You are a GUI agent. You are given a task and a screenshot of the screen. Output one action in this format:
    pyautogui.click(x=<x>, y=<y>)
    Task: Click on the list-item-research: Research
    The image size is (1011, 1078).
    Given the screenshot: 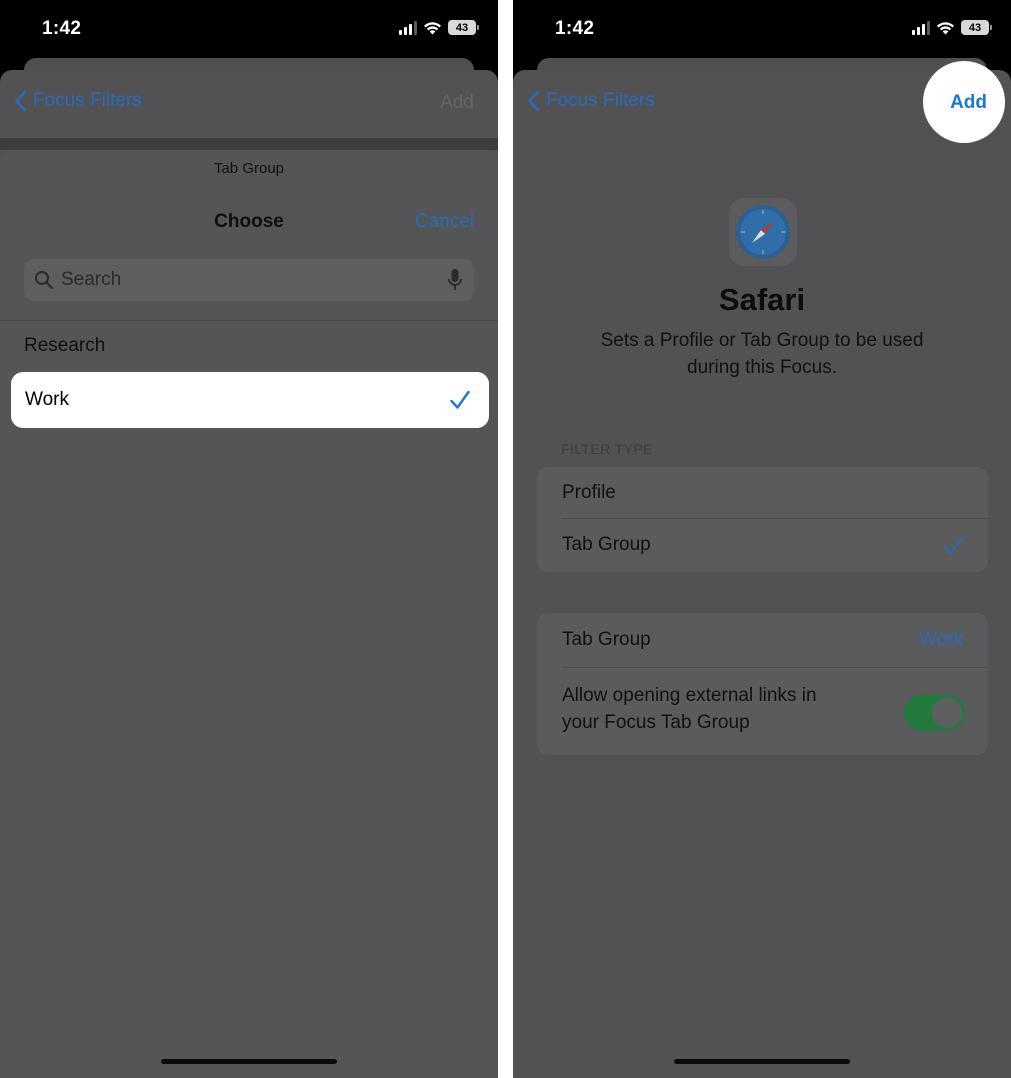 What is the action you would take?
    pyautogui.click(x=64, y=346)
    